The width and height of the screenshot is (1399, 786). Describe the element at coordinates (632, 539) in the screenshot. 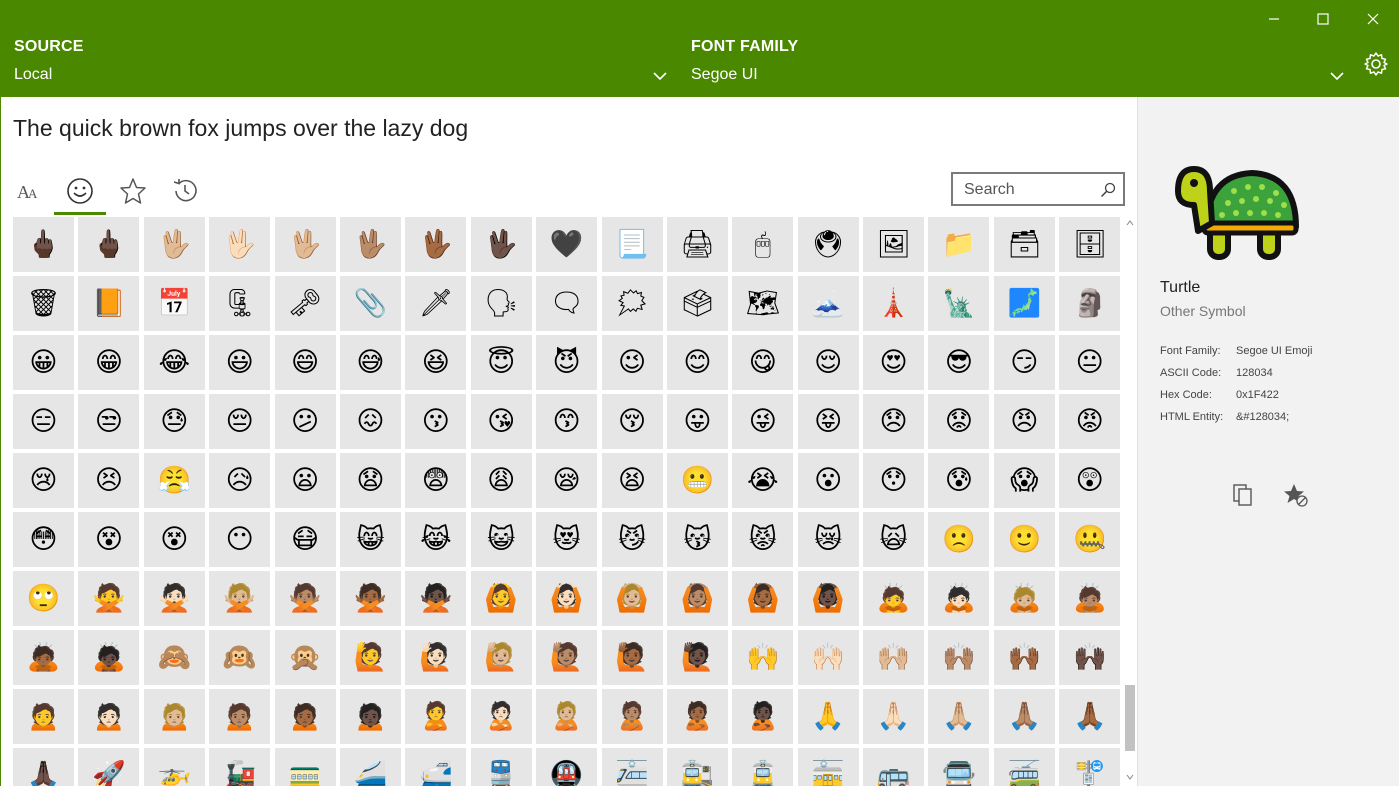

I see `glyph-cell: 😼` at that location.